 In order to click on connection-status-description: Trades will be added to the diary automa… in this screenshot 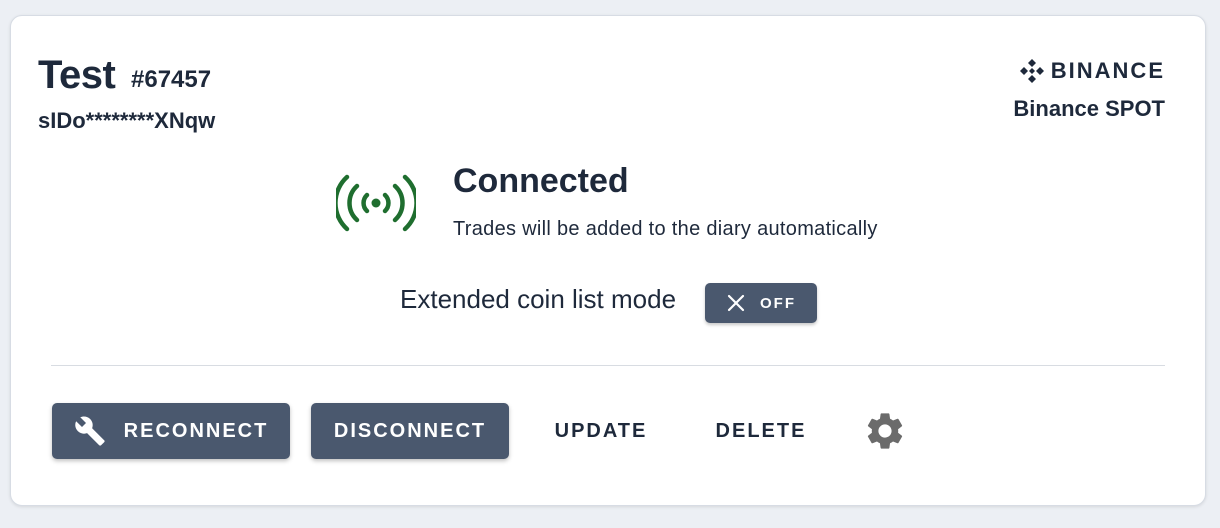, I will do `click(665, 229)`.